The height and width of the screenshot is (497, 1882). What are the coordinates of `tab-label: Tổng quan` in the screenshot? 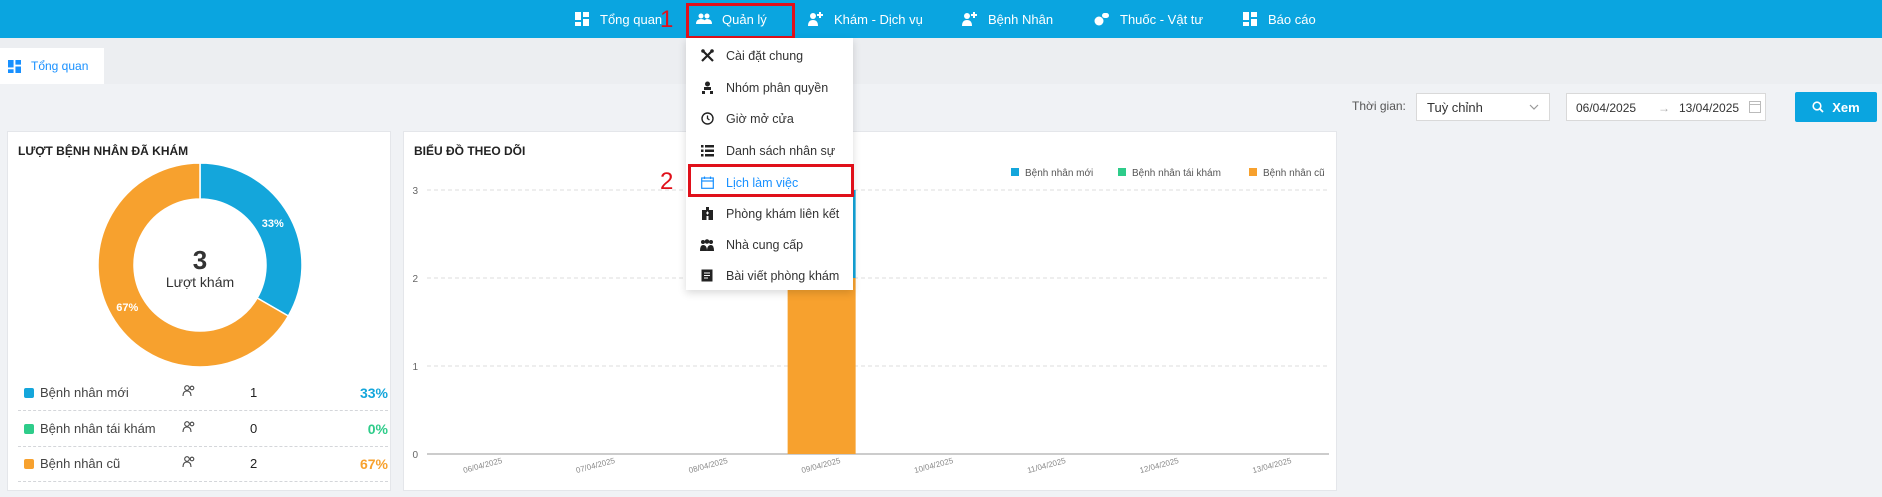 It's located at (60, 66).